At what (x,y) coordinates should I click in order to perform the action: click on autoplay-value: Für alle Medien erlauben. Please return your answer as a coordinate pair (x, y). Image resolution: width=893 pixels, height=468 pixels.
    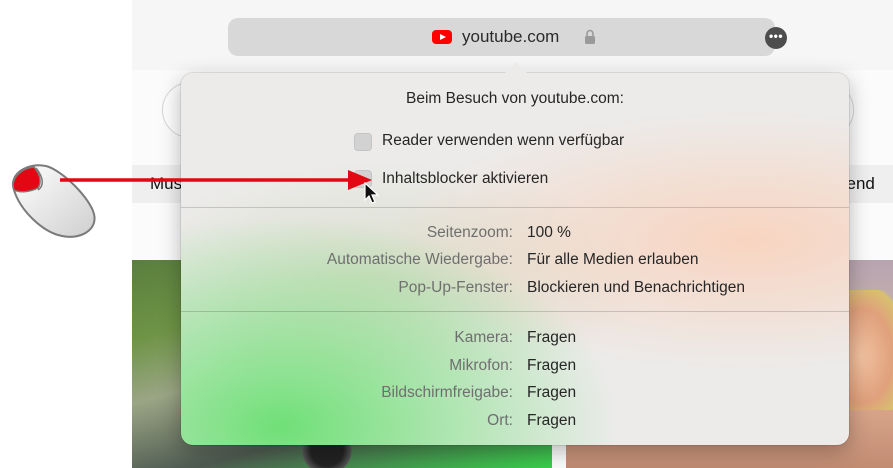
    Looking at the image, I should click on (612, 260).